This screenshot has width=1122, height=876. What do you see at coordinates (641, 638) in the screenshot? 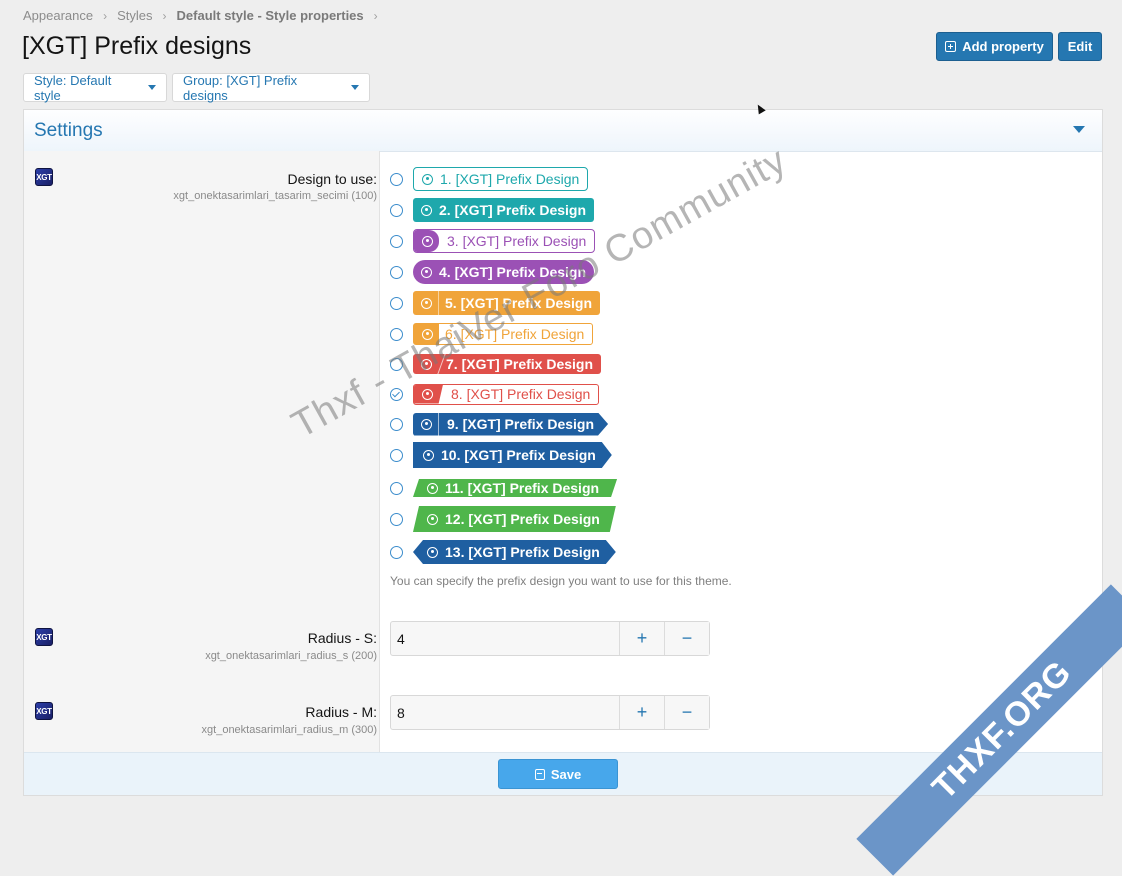
I see `radius-s-increment-button: +` at bounding box center [641, 638].